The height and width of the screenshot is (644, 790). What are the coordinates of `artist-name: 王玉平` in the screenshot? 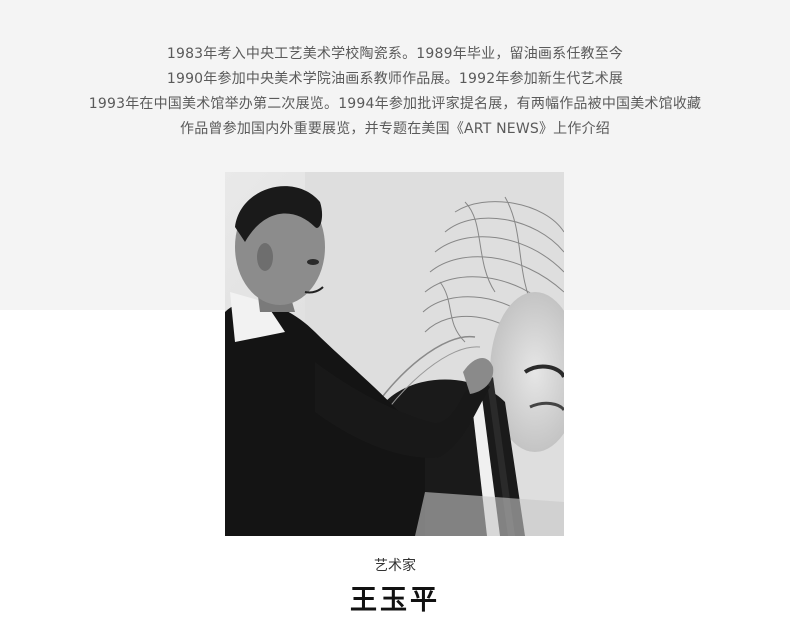 It's located at (395, 600).